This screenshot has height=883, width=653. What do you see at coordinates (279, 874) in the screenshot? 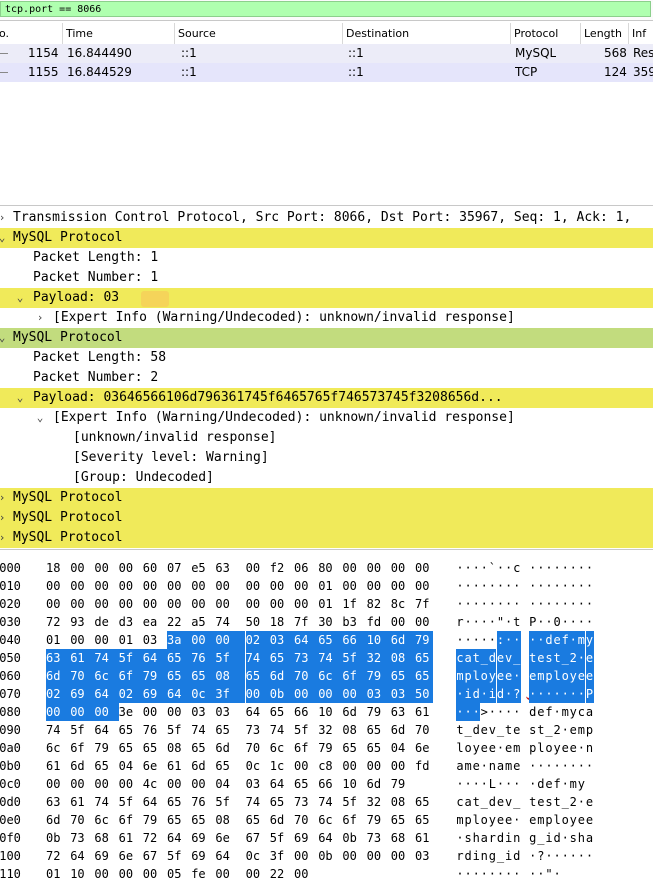
I see `hex-byte: 22` at bounding box center [279, 874].